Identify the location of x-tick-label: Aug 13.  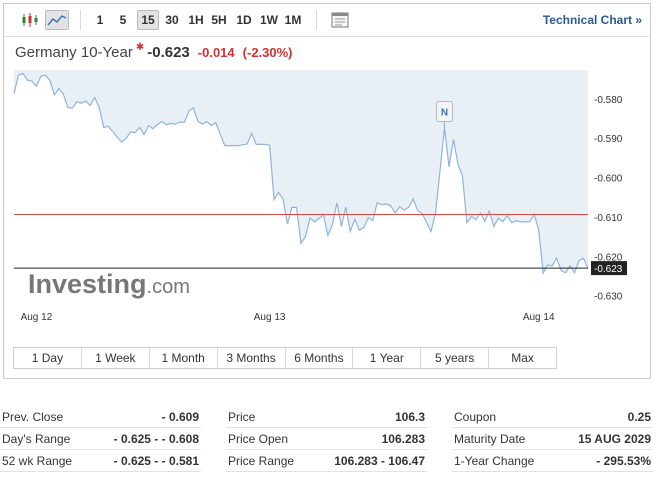
(270, 317).